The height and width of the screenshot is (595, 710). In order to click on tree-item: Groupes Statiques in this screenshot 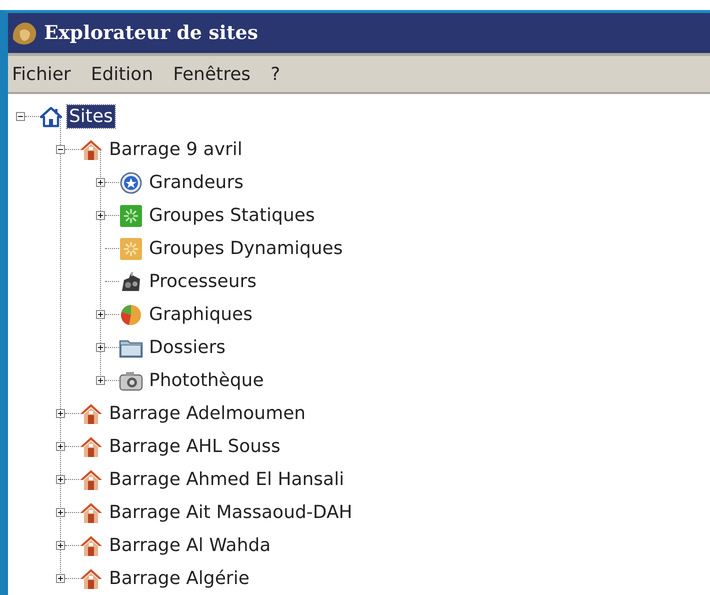, I will do `click(232, 215)`.